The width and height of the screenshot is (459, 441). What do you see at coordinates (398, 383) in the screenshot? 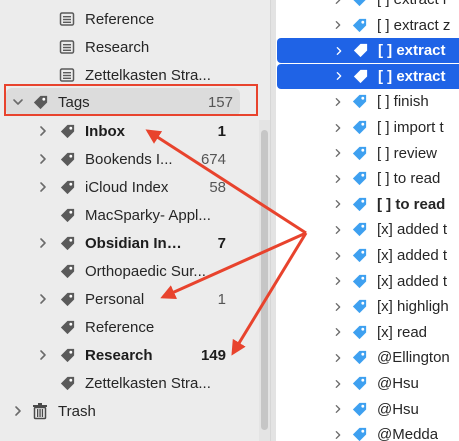
I see `list-item-label: @Hsu` at bounding box center [398, 383].